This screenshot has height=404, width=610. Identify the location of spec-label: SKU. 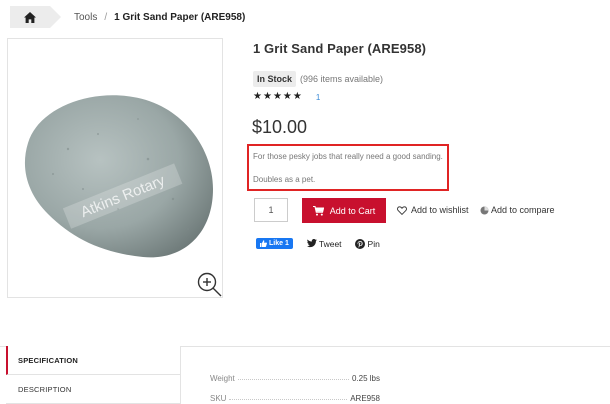
(218, 398).